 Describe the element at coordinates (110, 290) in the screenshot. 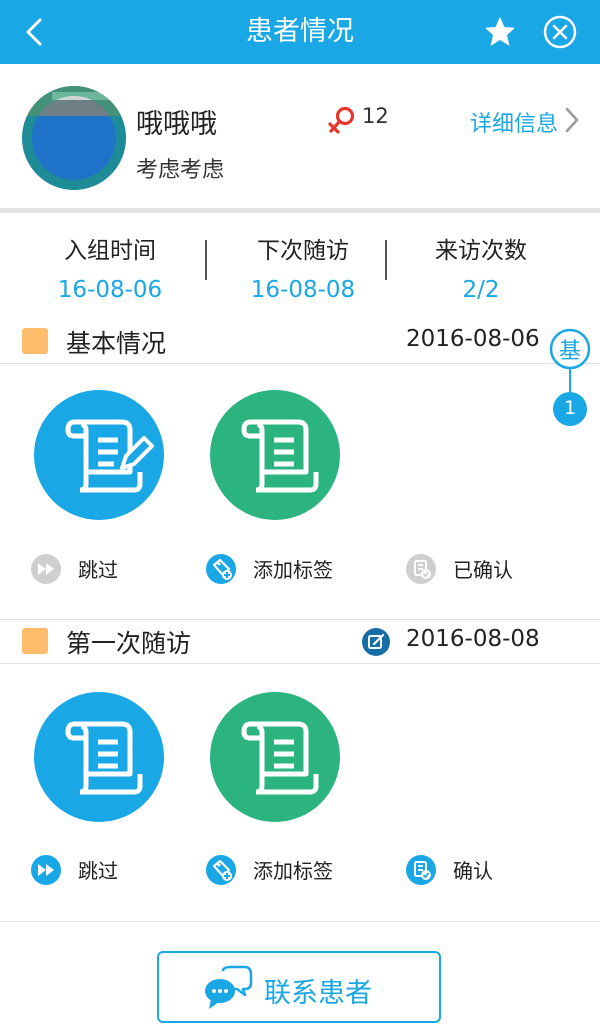

I see `stat-value: 16-08-06` at that location.